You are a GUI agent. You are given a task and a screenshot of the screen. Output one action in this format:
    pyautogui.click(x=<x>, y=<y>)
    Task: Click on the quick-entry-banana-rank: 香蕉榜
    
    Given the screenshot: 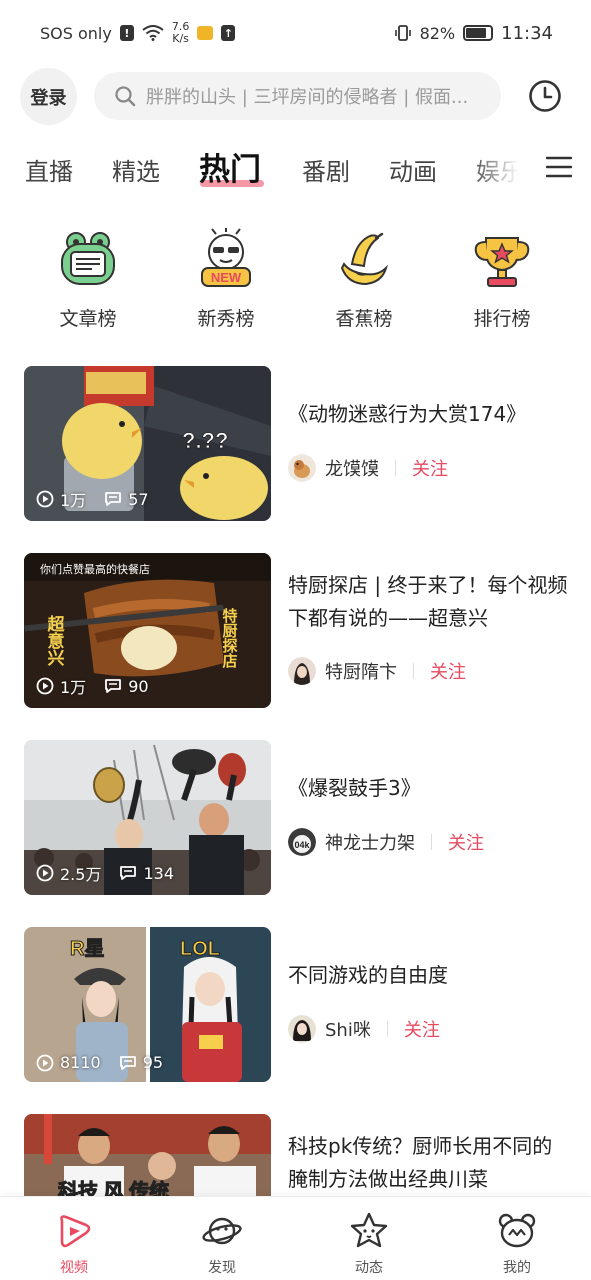 What is the action you would take?
    pyautogui.click(x=364, y=279)
    